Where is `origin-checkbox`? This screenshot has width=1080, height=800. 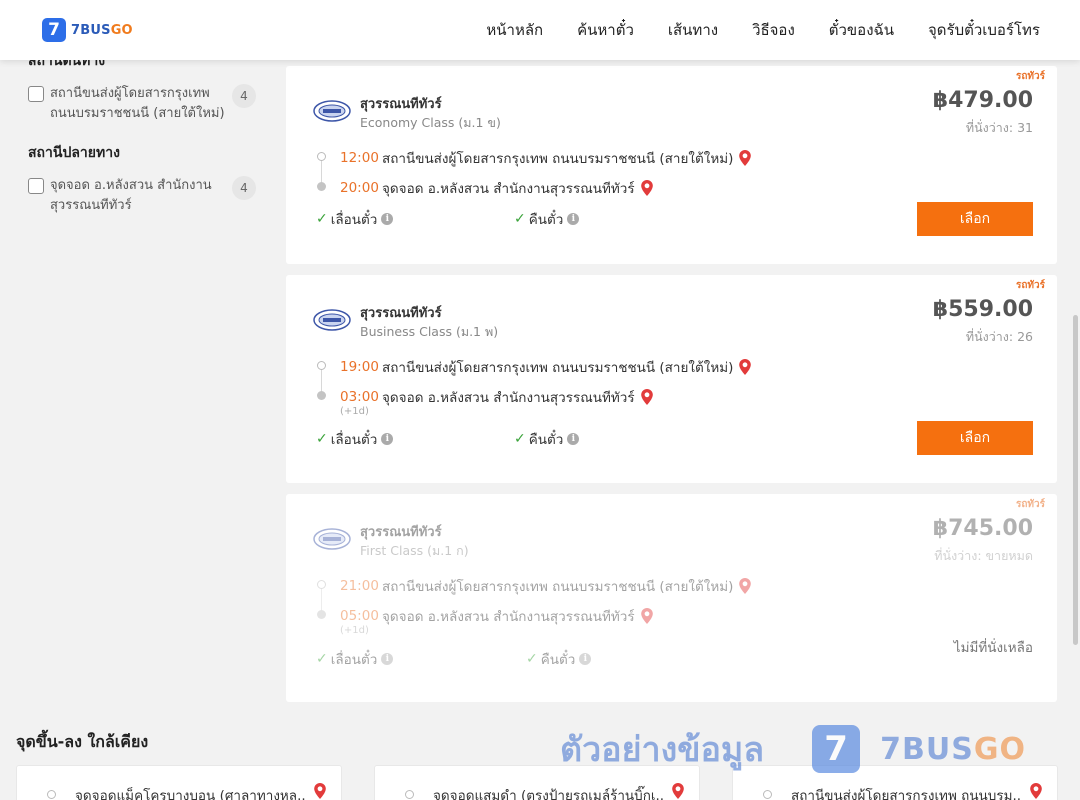
origin-checkbox is located at coordinates (36, 94).